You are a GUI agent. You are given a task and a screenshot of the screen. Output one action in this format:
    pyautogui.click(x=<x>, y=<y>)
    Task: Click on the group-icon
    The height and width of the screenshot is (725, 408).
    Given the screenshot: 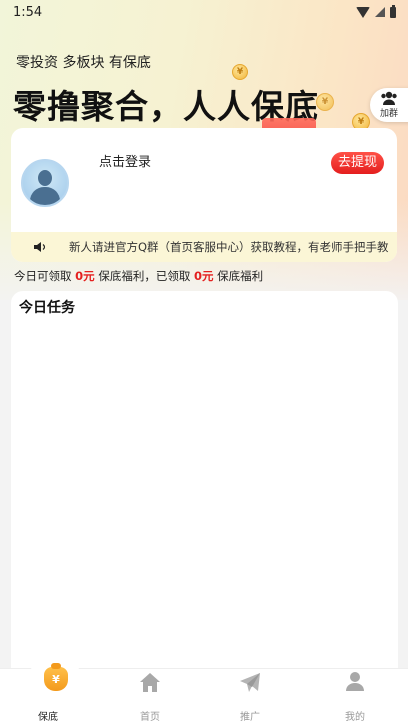 What is the action you would take?
    pyautogui.click(x=389, y=98)
    